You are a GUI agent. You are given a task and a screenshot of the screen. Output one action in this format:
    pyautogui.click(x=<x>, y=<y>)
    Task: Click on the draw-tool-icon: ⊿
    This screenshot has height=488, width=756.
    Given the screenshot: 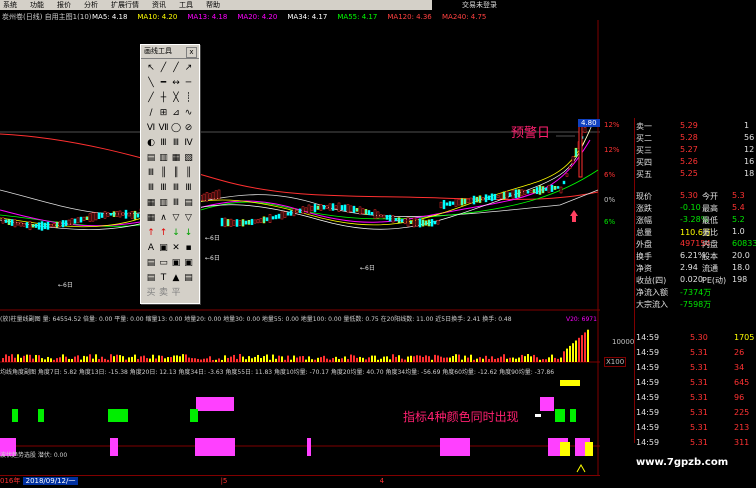 What is the action you would take?
    pyautogui.click(x=176, y=113)
    